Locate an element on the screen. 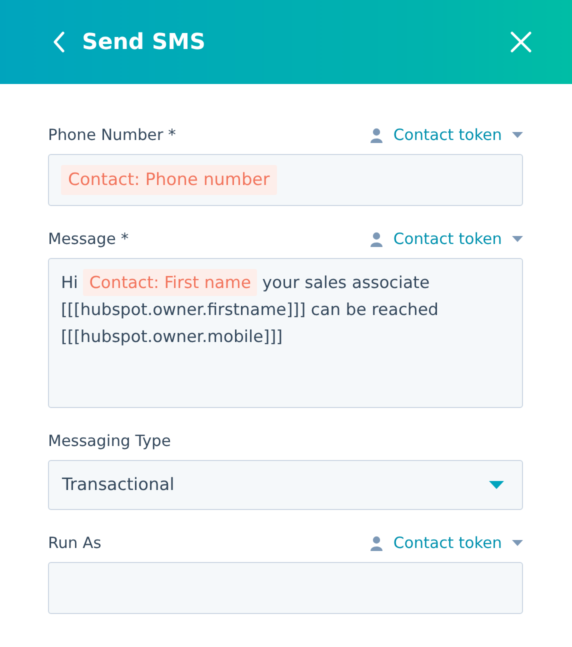 The width and height of the screenshot is (572, 647). field-label: Run As is located at coordinates (75, 543).